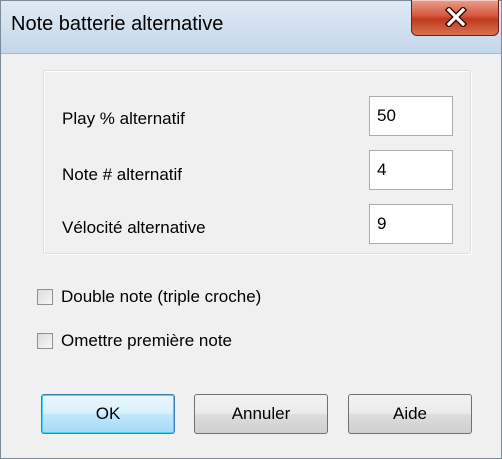 The height and width of the screenshot is (459, 502). Describe the element at coordinates (134, 227) in the screenshot. I see `velocity-label: Vélocité alternative` at that location.